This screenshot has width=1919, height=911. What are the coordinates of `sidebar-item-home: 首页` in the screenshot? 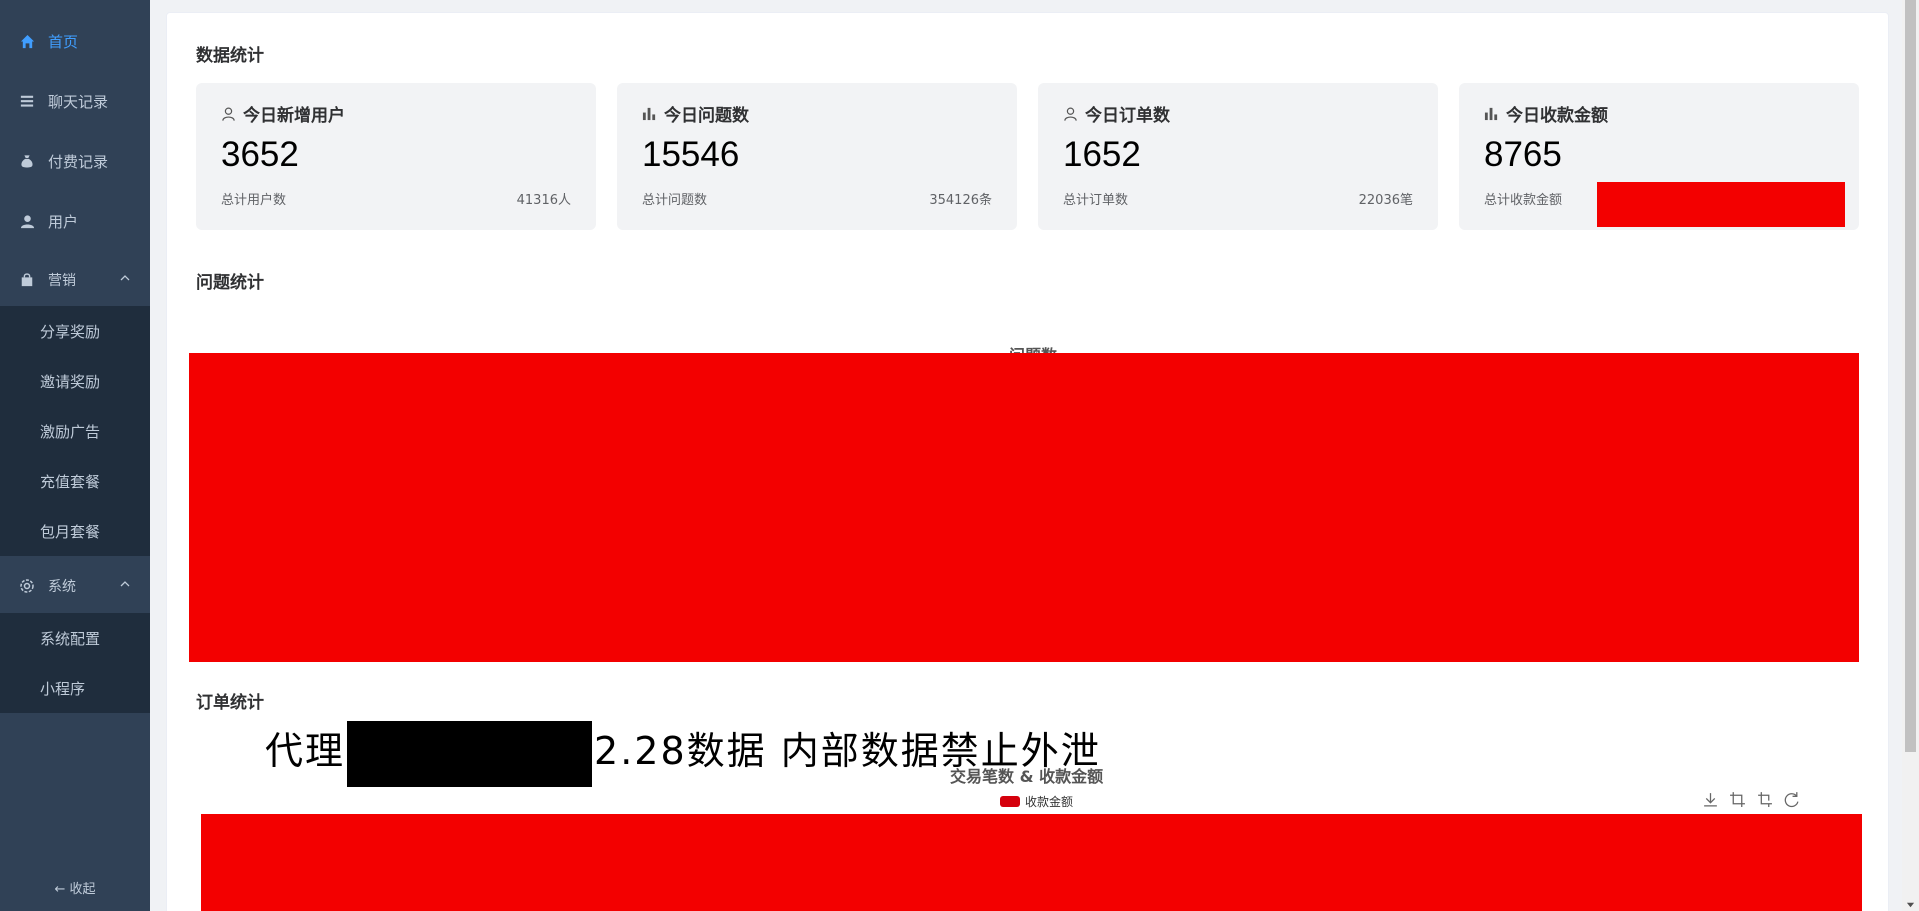 It's located at (75, 41).